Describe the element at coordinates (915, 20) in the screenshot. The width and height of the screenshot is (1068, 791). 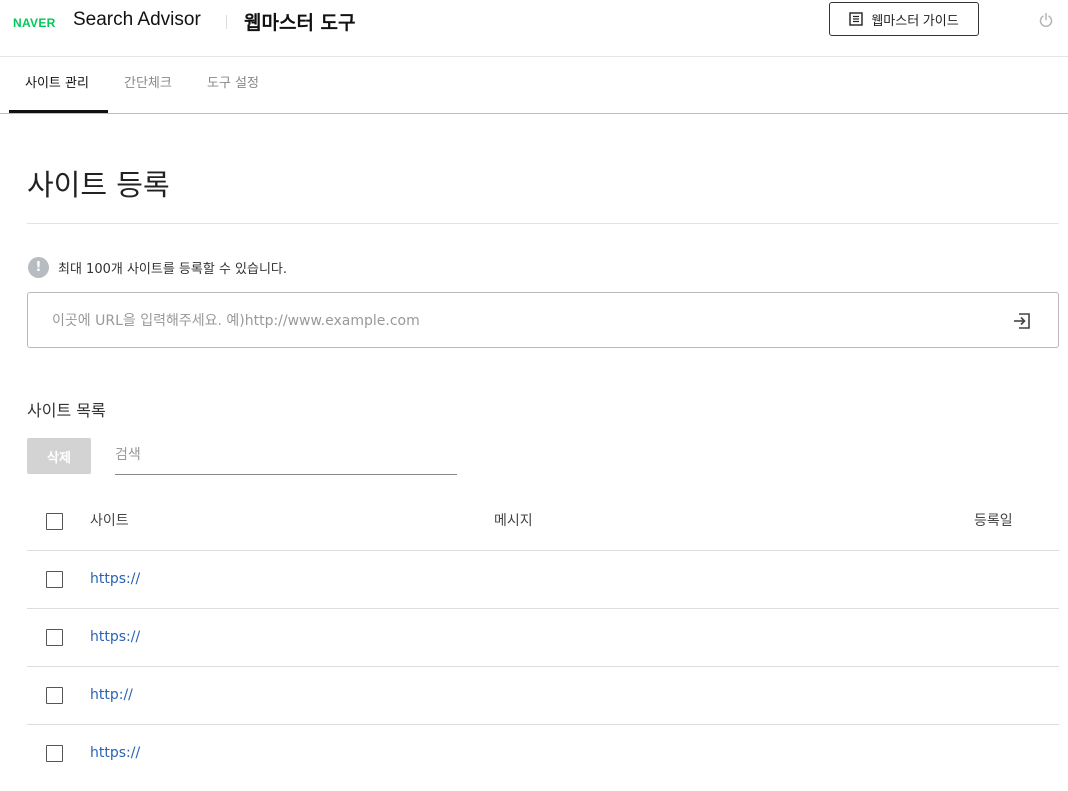
I see `webmaster-guide-label: 웹마스터 가이드` at that location.